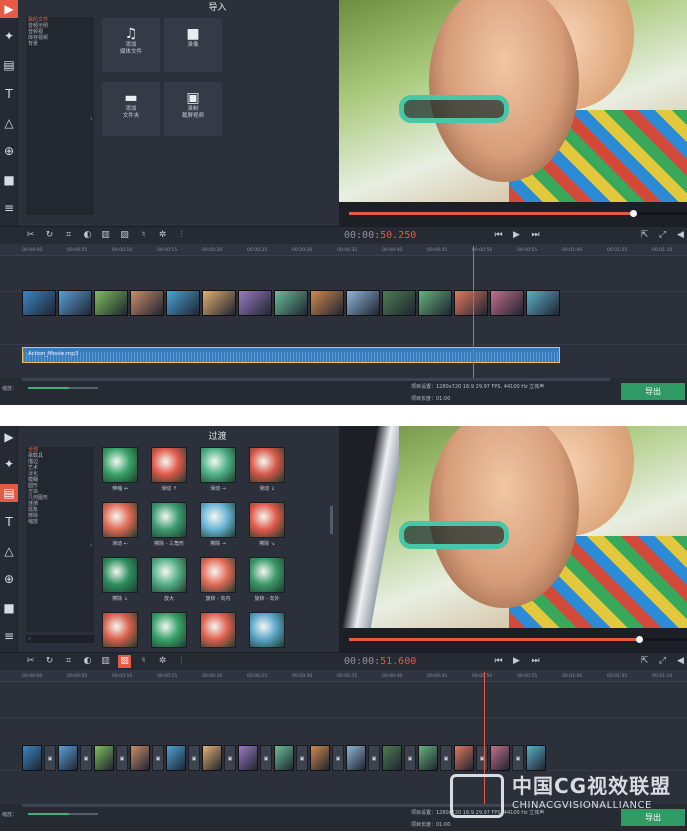  What do you see at coordinates (291, 355) in the screenshot?
I see `audio-clip: Action_Movie.mp3` at bounding box center [291, 355].